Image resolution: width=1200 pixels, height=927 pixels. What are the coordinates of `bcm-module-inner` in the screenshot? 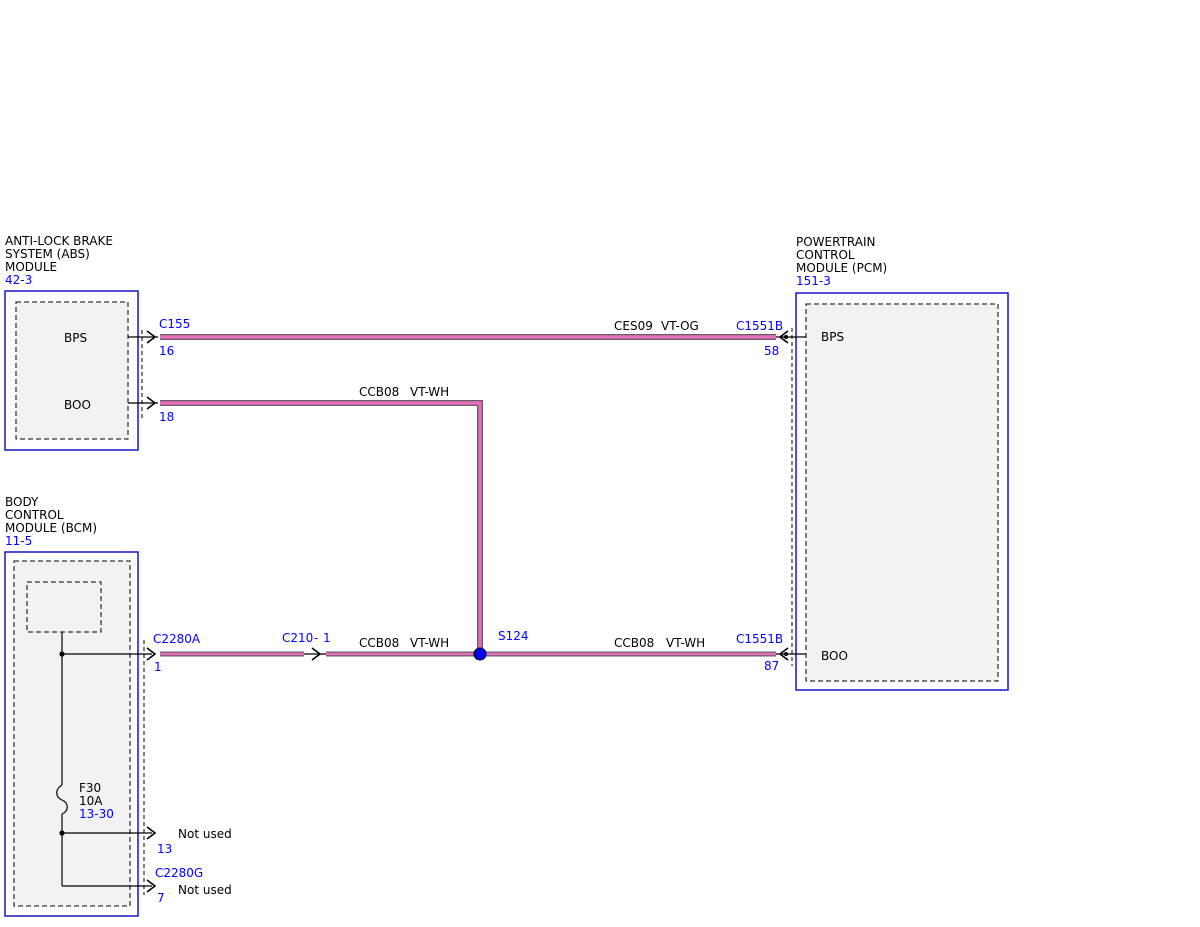 It's located at (72, 733).